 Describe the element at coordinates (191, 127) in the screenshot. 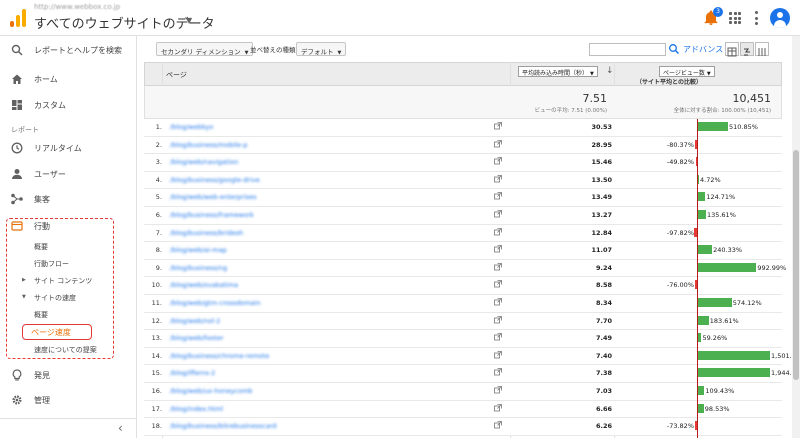

I see `page-link: /blog/webkyo` at that location.